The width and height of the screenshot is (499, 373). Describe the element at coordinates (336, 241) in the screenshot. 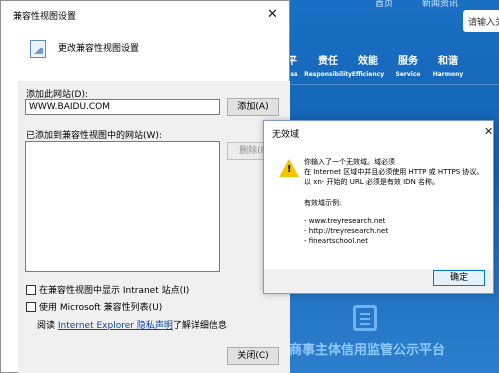

I see `example-item: - fineartschool.net` at that location.